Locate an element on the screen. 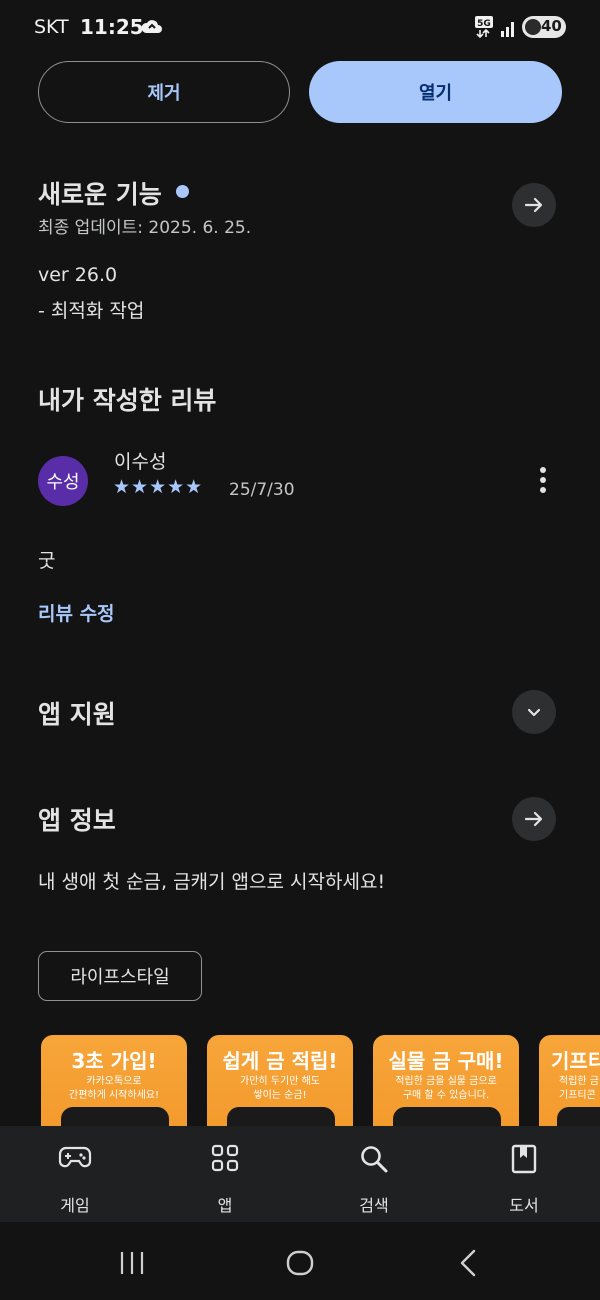 The width and height of the screenshot is (600, 1300). screenshot-card: 기프티 적립한 금 기프티콘 is located at coordinates (569, 1082).